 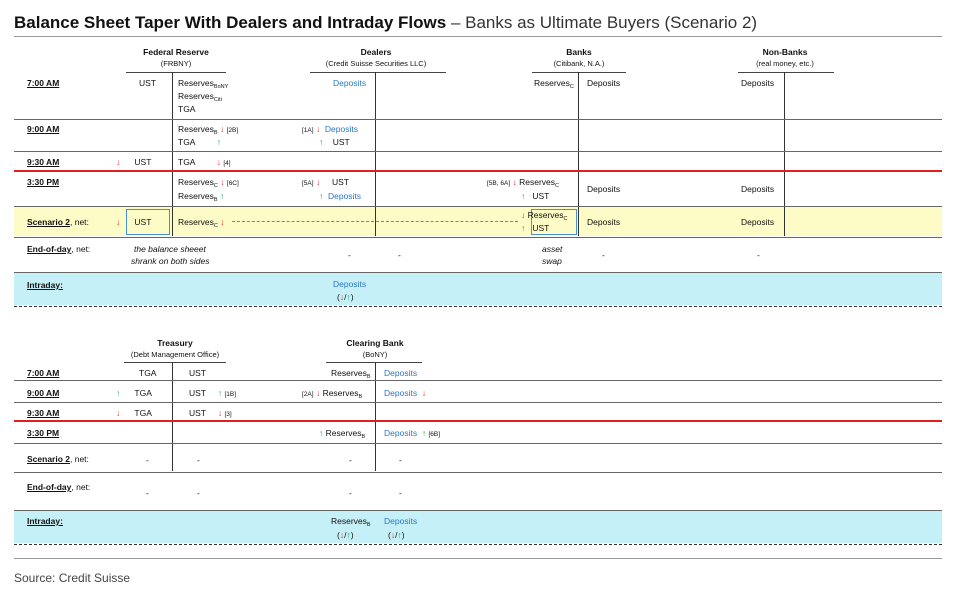 What do you see at coordinates (434, 434) in the screenshot?
I see `ref-6b: [6B]` at bounding box center [434, 434].